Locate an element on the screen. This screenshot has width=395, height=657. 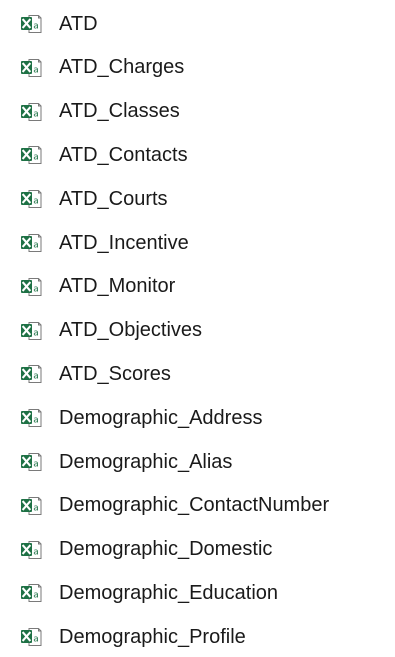
file-name: ATD_Objectives is located at coordinates (131, 330).